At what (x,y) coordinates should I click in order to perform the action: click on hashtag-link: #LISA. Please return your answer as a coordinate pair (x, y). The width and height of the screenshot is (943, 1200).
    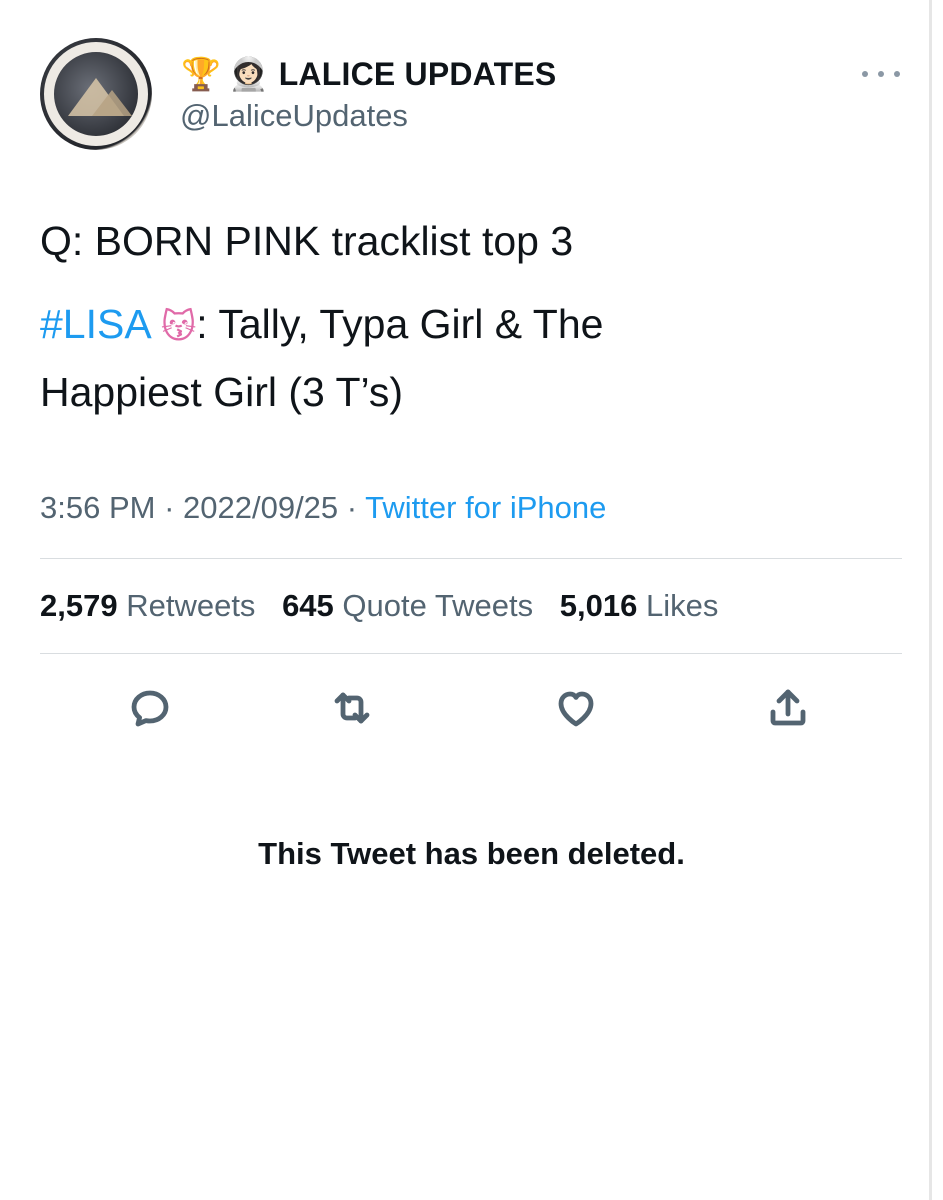
    Looking at the image, I should click on (94, 324).